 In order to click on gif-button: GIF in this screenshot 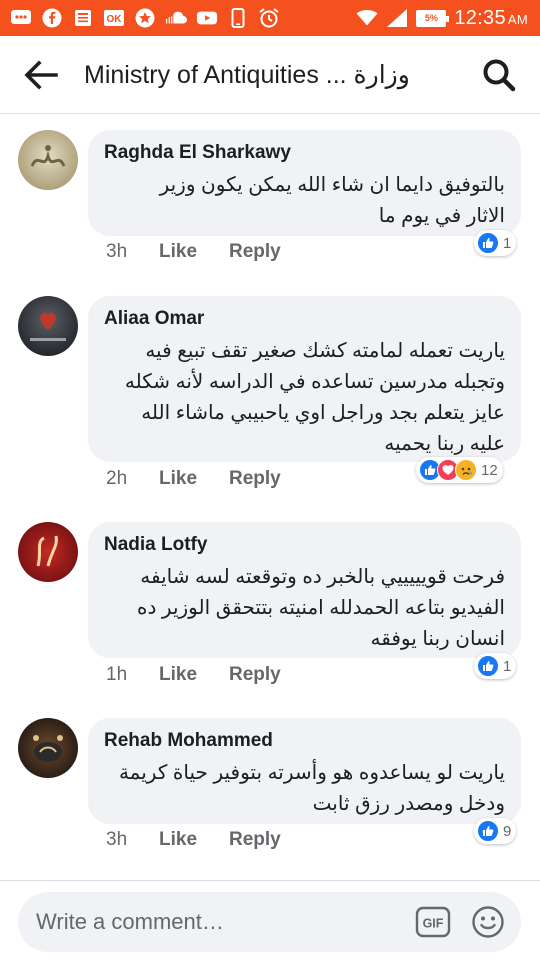, I will do `click(433, 922)`.